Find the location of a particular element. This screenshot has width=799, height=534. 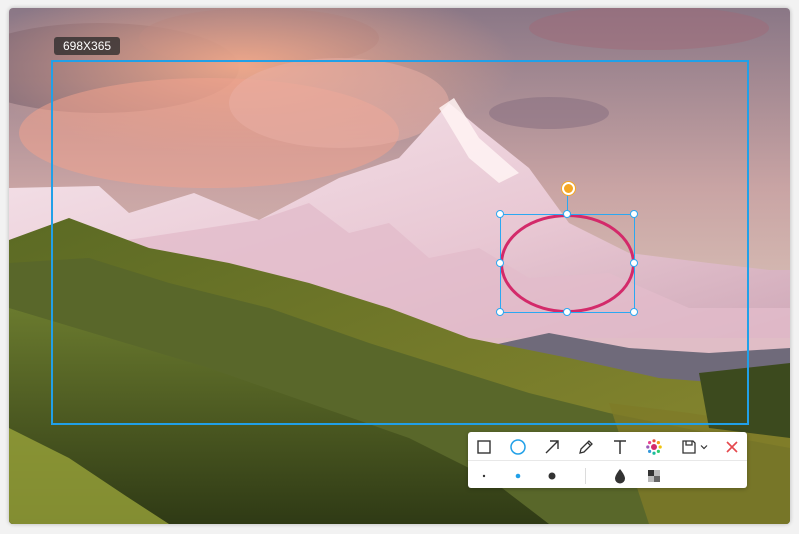

resize-handle-left is located at coordinates (500, 263).